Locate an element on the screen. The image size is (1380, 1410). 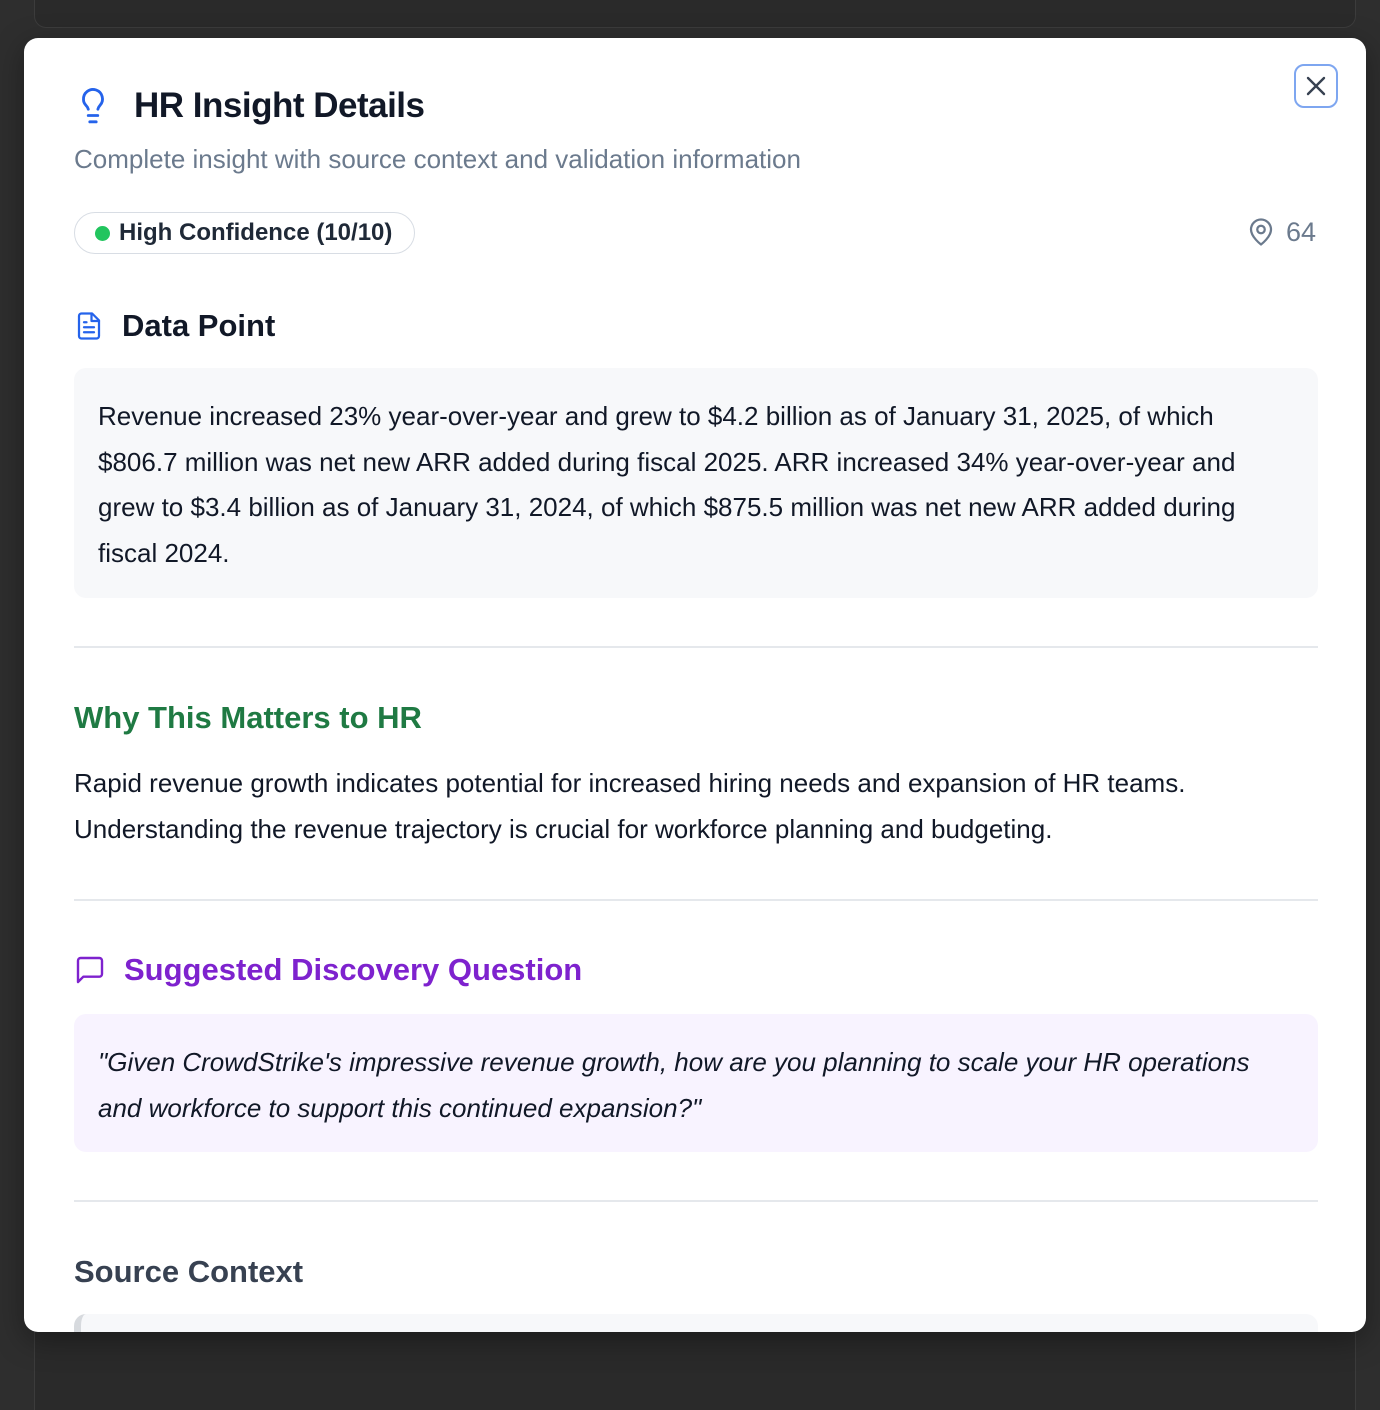
question-title: Suggested Discovery Question is located at coordinates (353, 969).